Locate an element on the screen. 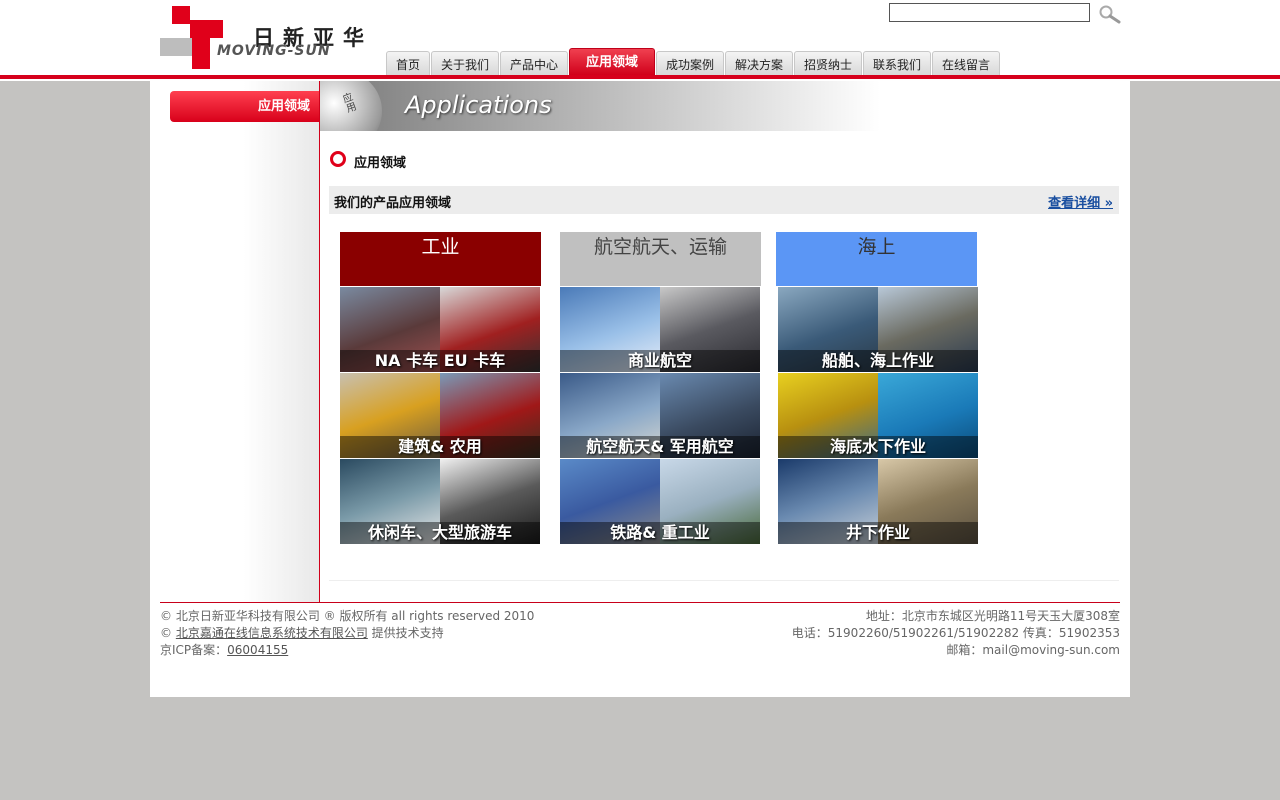 The width and height of the screenshot is (1280, 800). header-divider is located at coordinates (640, 77).